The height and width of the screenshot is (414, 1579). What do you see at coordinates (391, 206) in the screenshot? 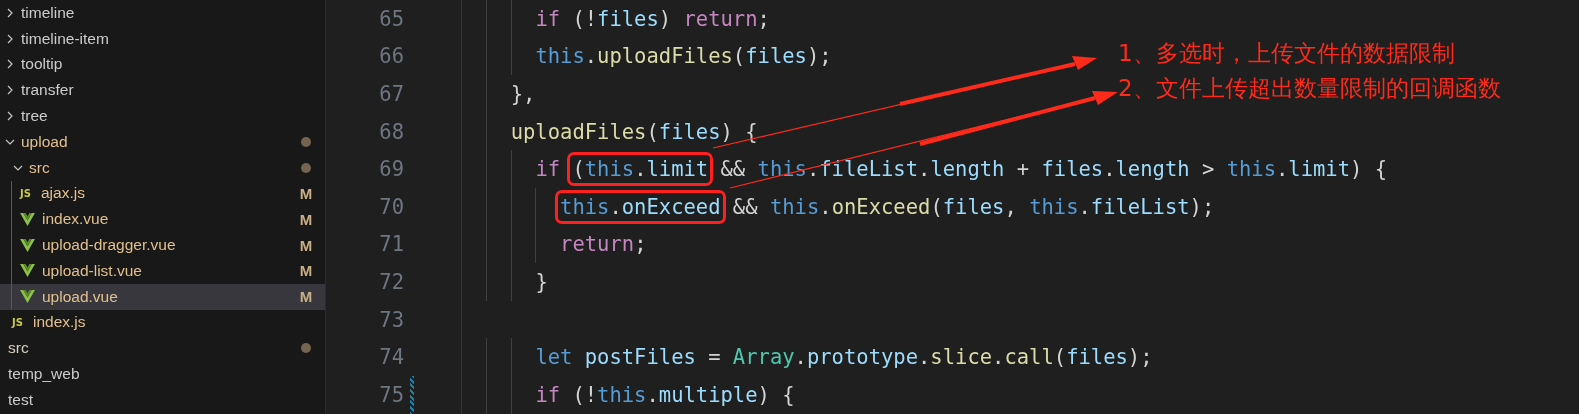
I see `line-number: 70` at bounding box center [391, 206].